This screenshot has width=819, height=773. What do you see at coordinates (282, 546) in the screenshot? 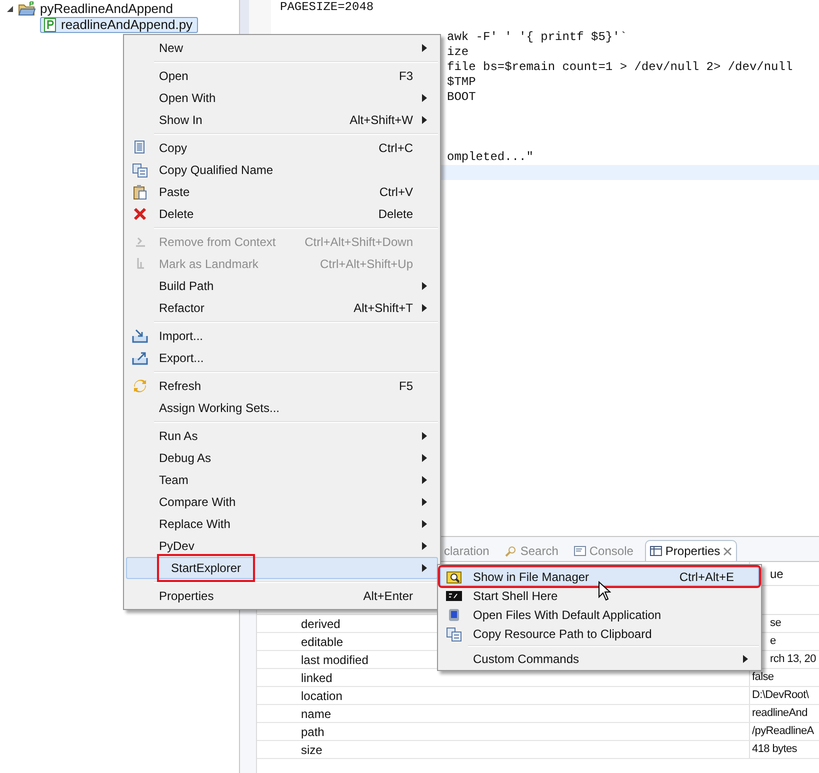
I see `menu-item: PyDev` at bounding box center [282, 546].